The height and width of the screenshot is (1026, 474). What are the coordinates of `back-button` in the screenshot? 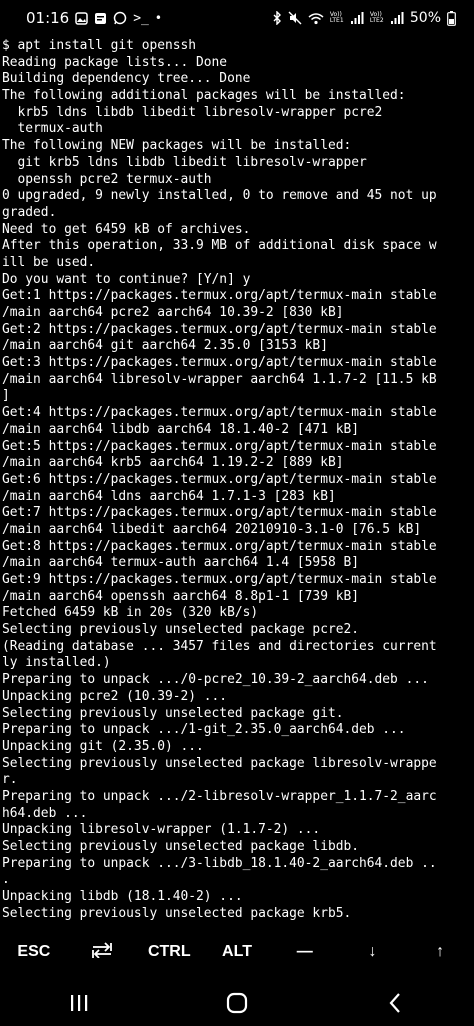 It's located at (395, 1003).